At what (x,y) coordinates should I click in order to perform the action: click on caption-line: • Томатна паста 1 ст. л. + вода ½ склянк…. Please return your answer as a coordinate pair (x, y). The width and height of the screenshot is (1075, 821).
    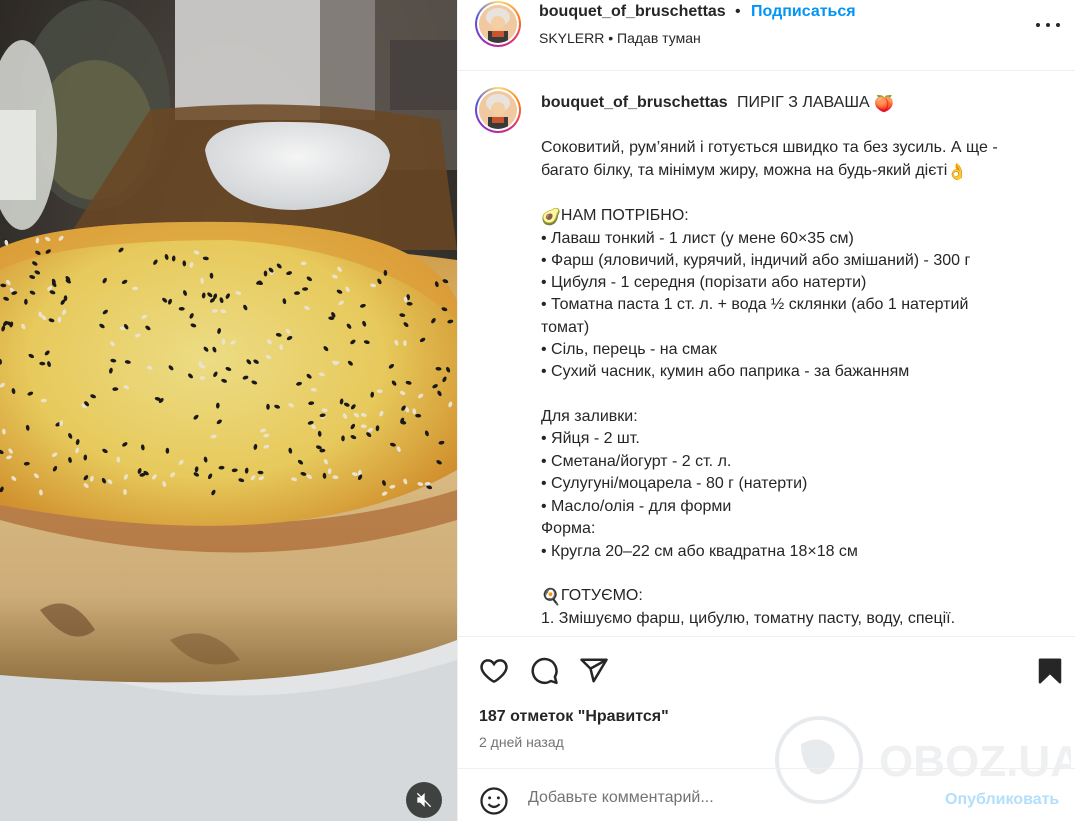
    Looking at the image, I should click on (755, 304).